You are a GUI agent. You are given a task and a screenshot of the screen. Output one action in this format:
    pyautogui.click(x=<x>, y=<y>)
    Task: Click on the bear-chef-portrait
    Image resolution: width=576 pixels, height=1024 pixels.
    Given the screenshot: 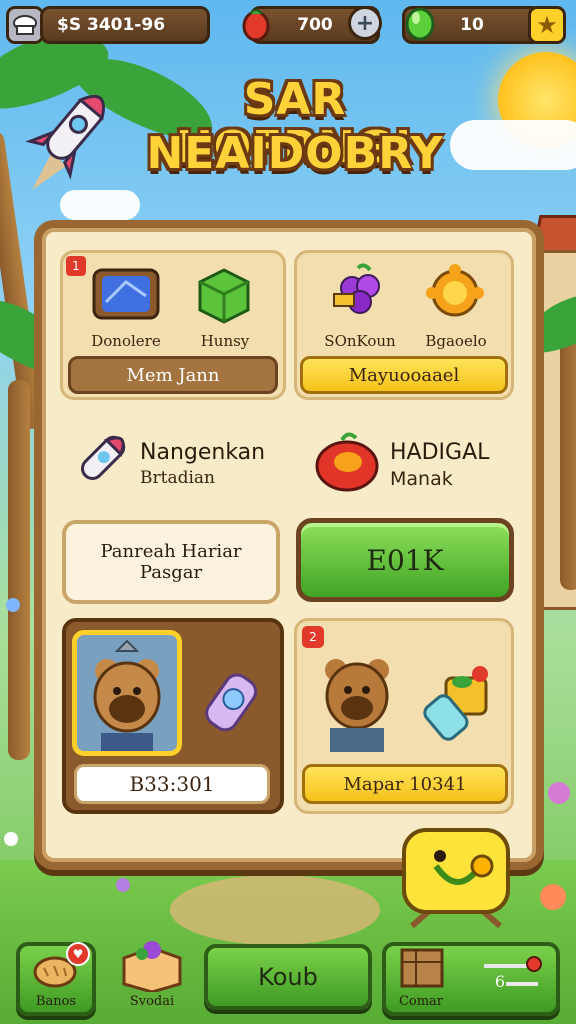 What is the action you would take?
    pyautogui.click(x=127, y=693)
    